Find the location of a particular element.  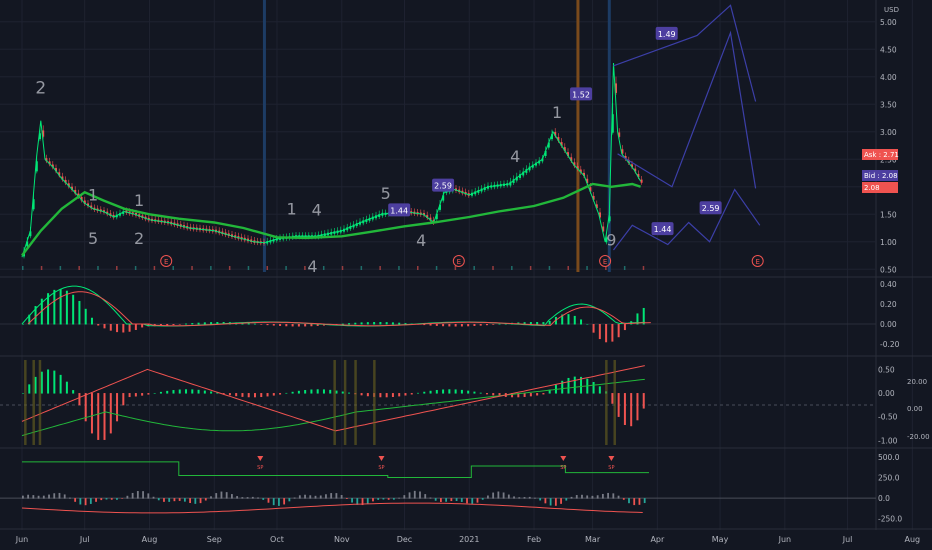

macd-tick-label: 0.20 is located at coordinates (888, 304).